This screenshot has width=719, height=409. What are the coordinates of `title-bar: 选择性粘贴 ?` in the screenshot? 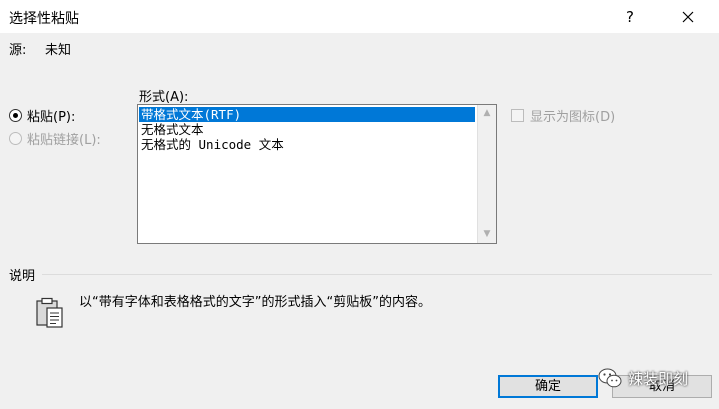 It's located at (359, 16).